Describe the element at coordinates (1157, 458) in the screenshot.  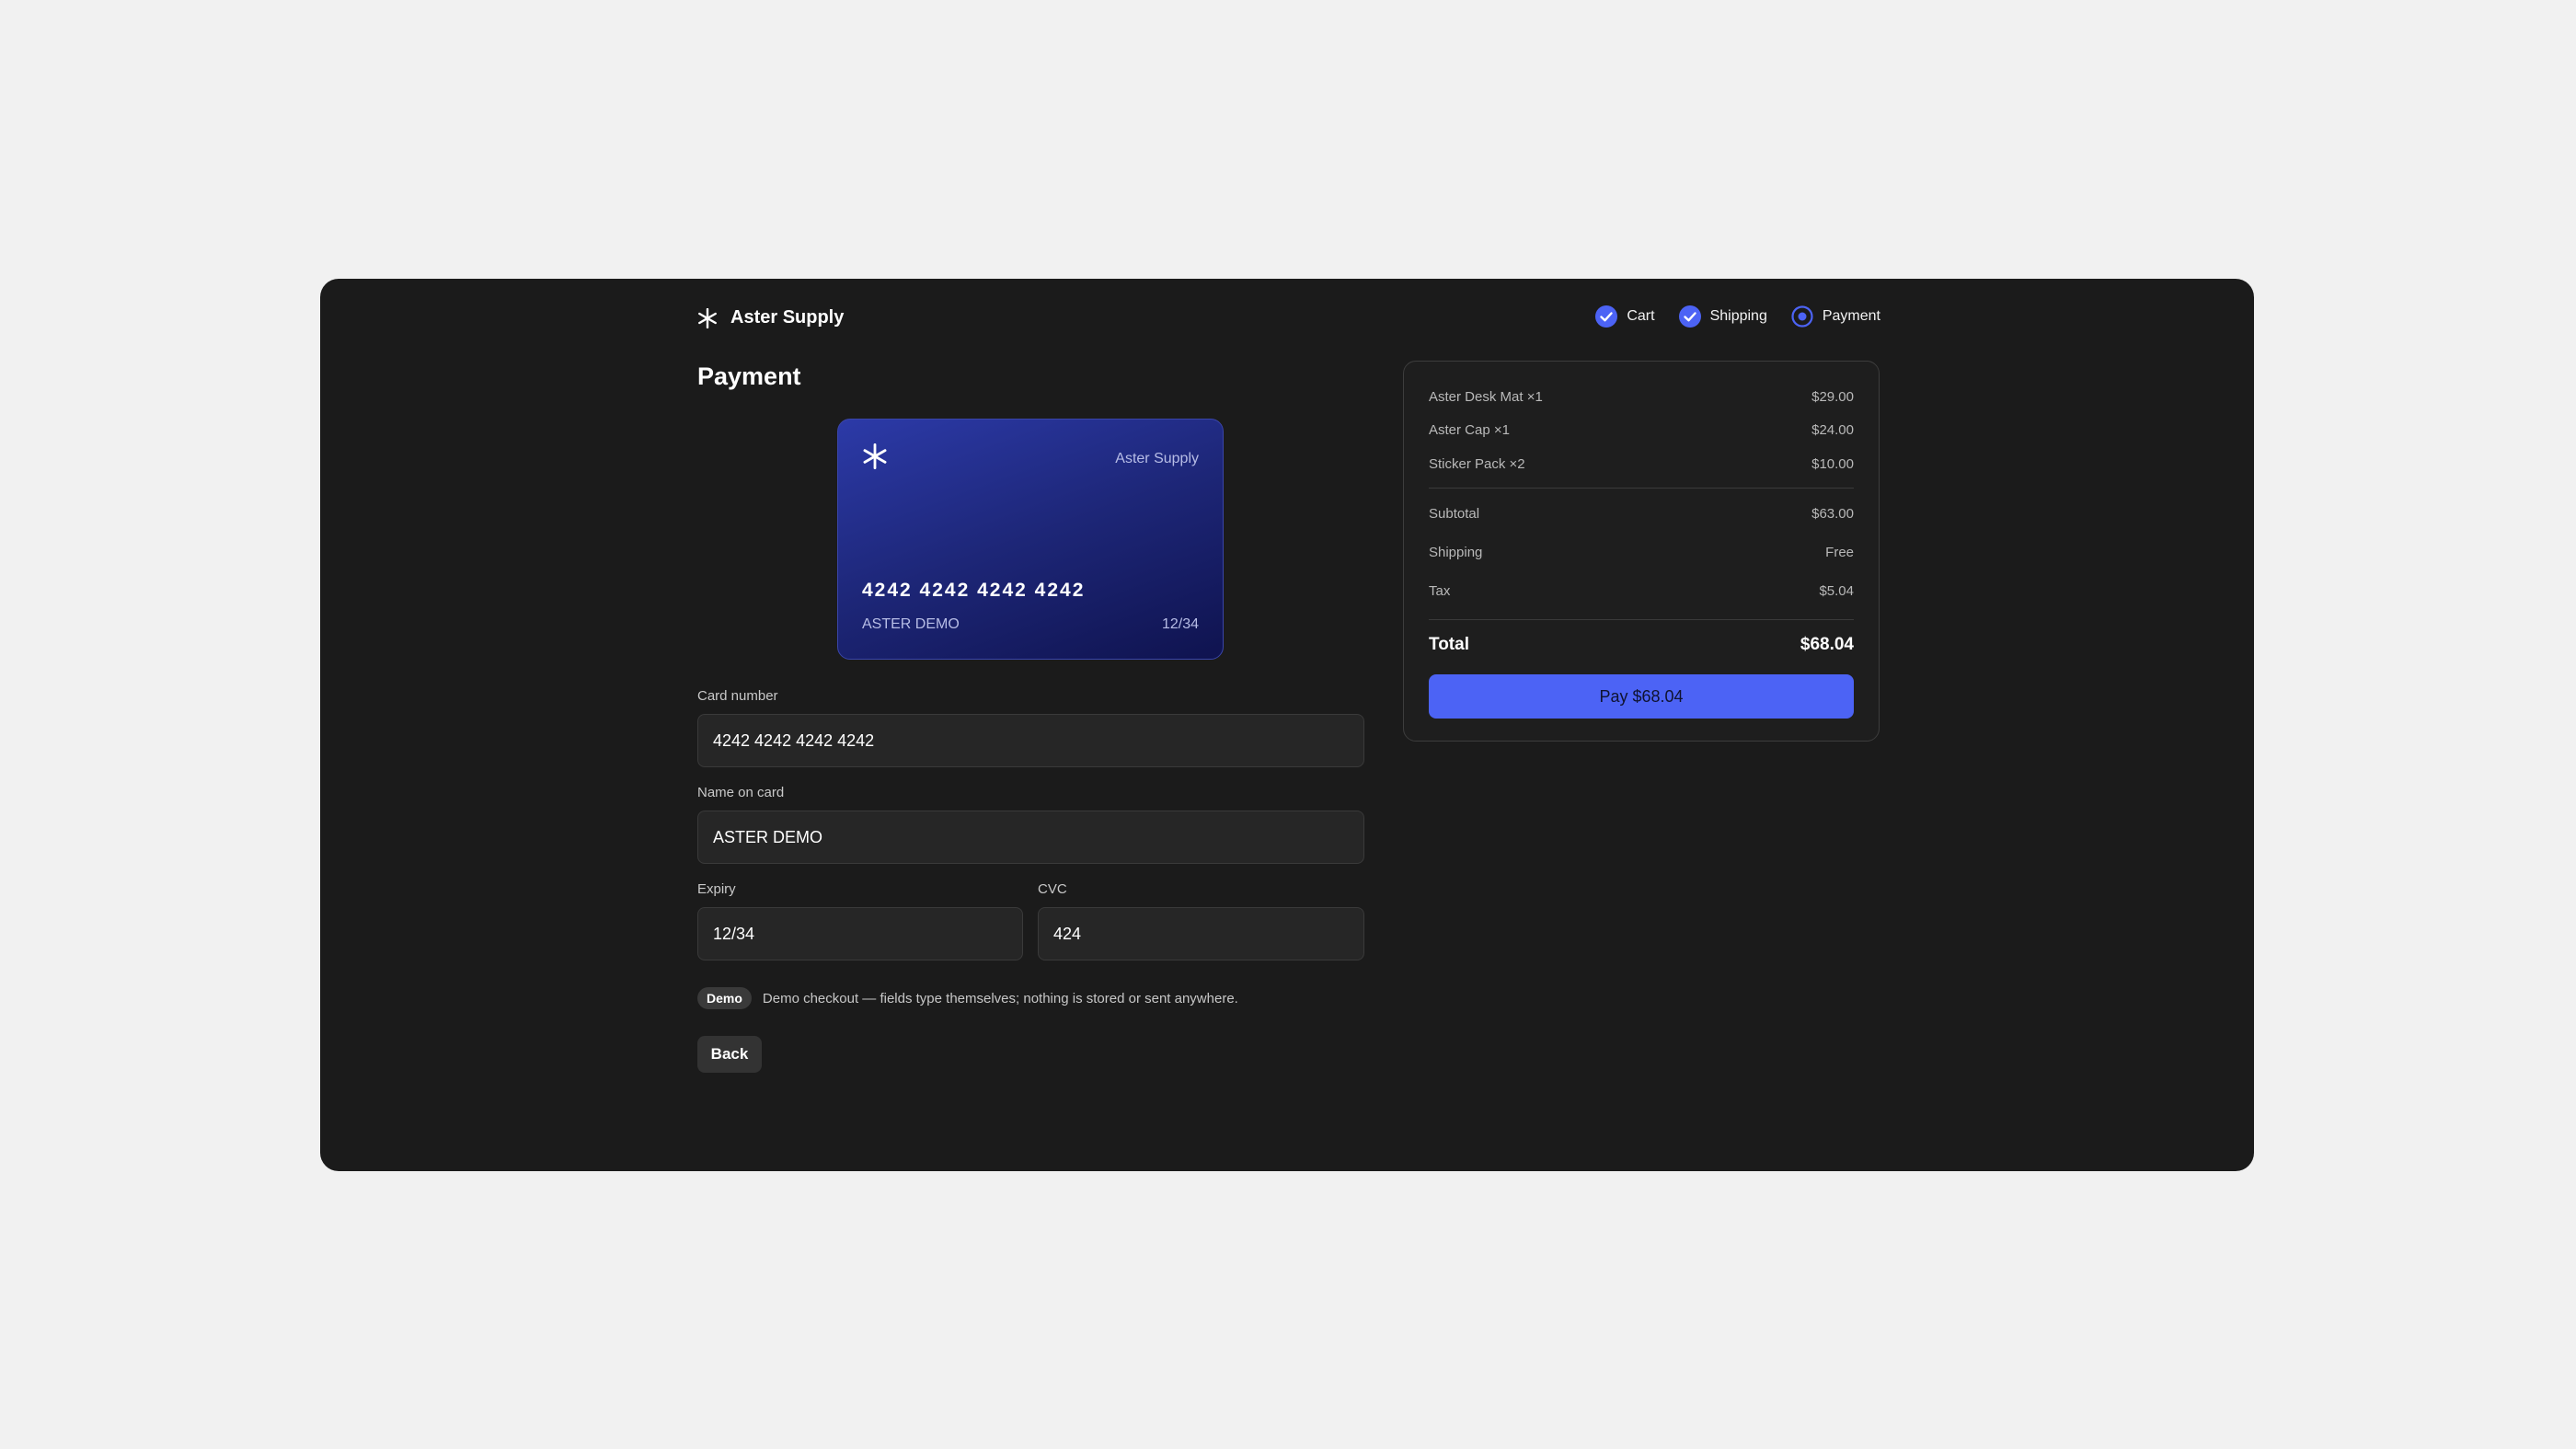
I see `card-brand: Aster Supply` at that location.